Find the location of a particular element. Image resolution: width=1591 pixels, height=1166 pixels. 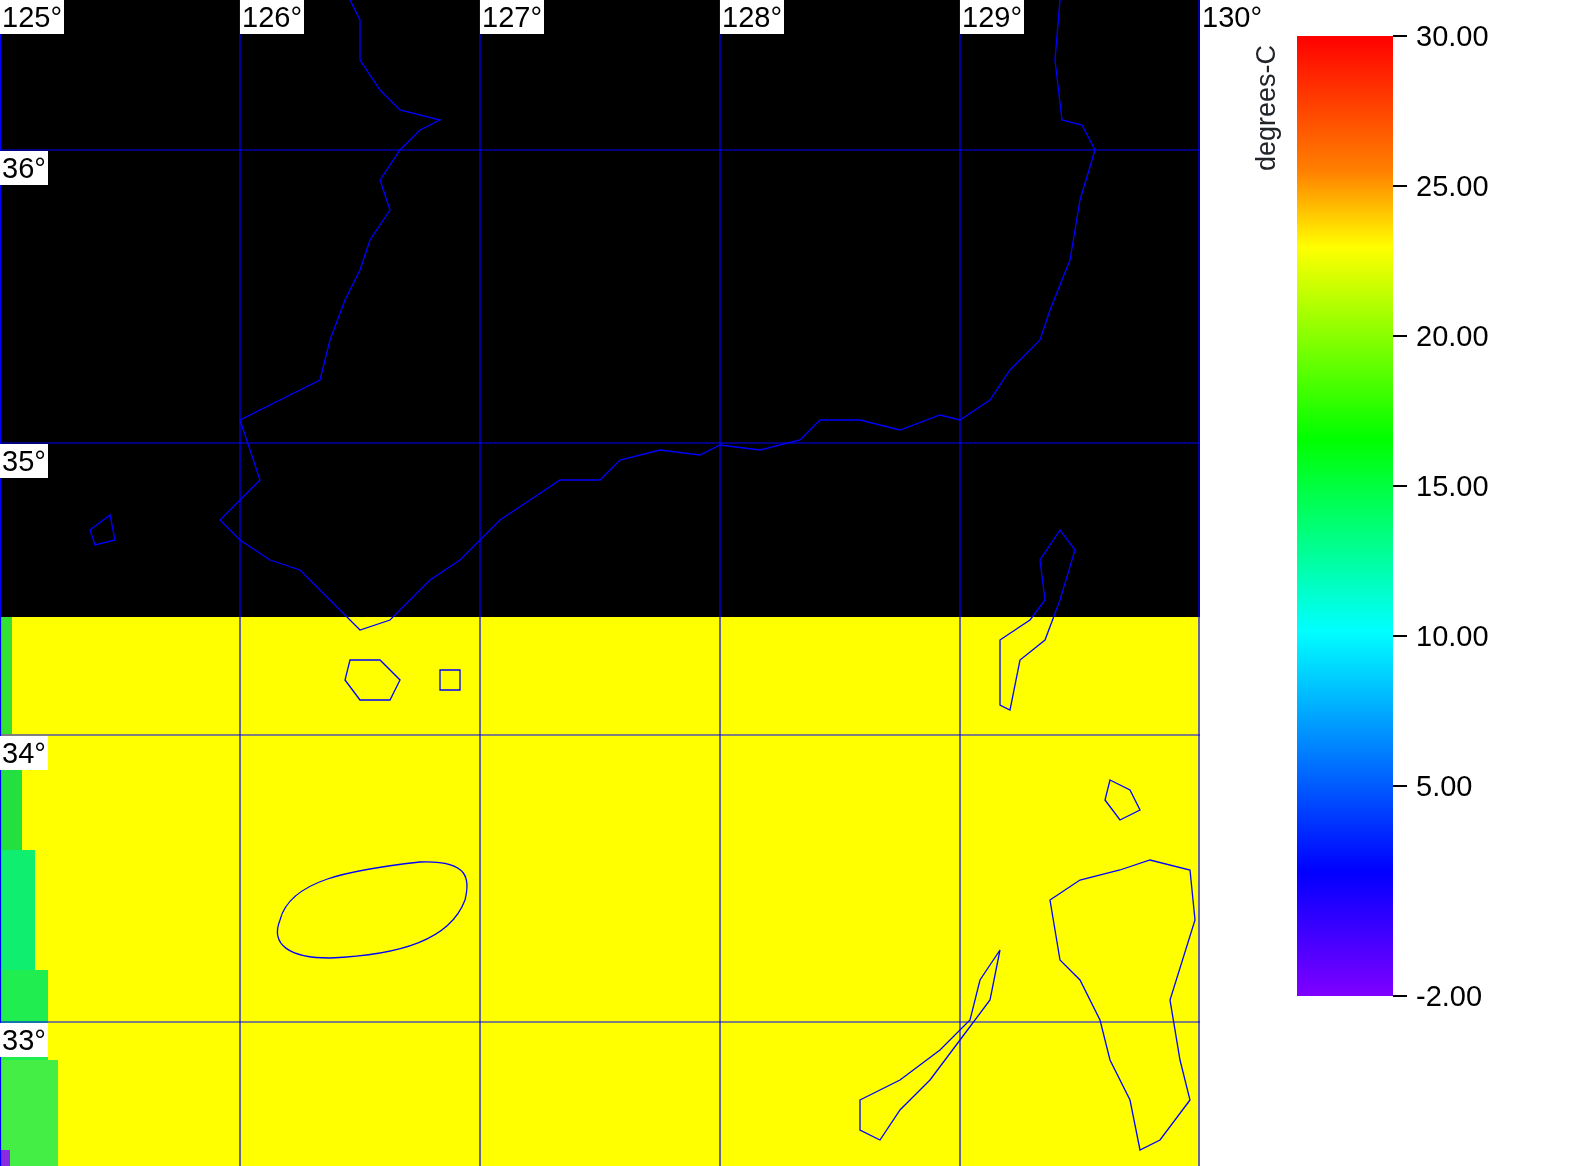

longitude-label: 129° is located at coordinates (992, 17).